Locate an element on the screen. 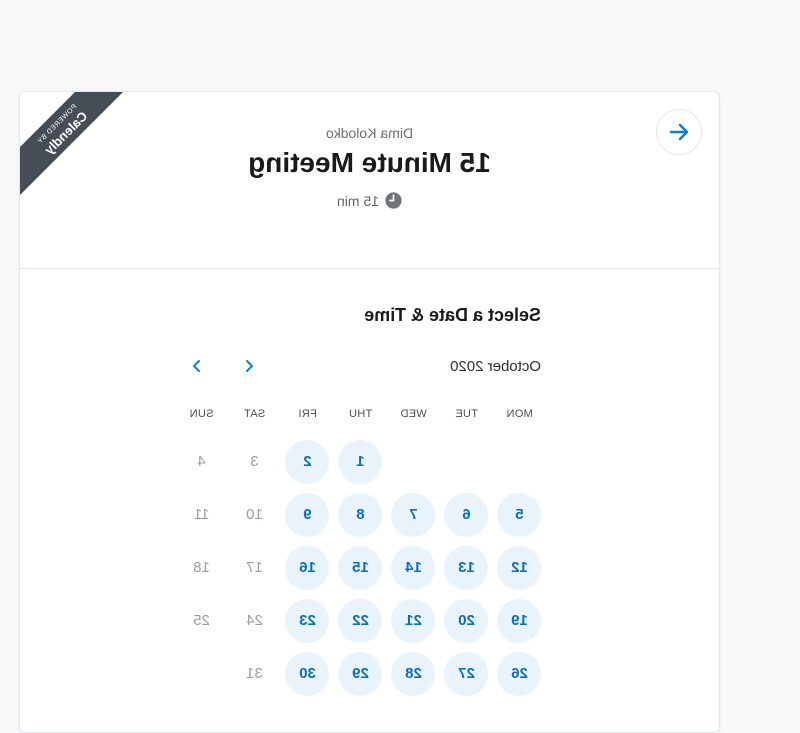 The width and height of the screenshot is (800, 733). available-day-button: 16 is located at coordinates (307, 567).